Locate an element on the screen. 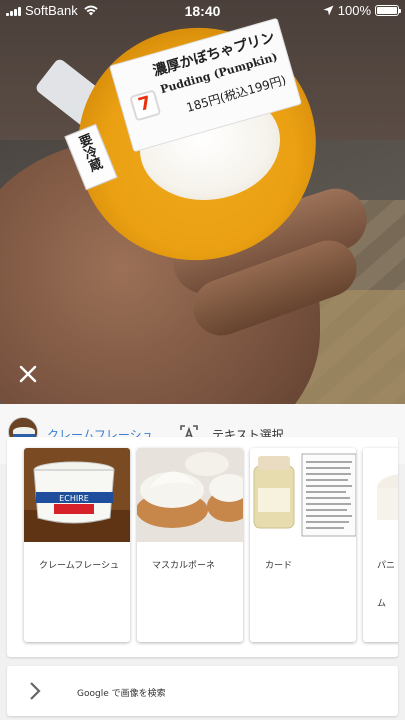  location-arrow-icon is located at coordinates (328, 10).